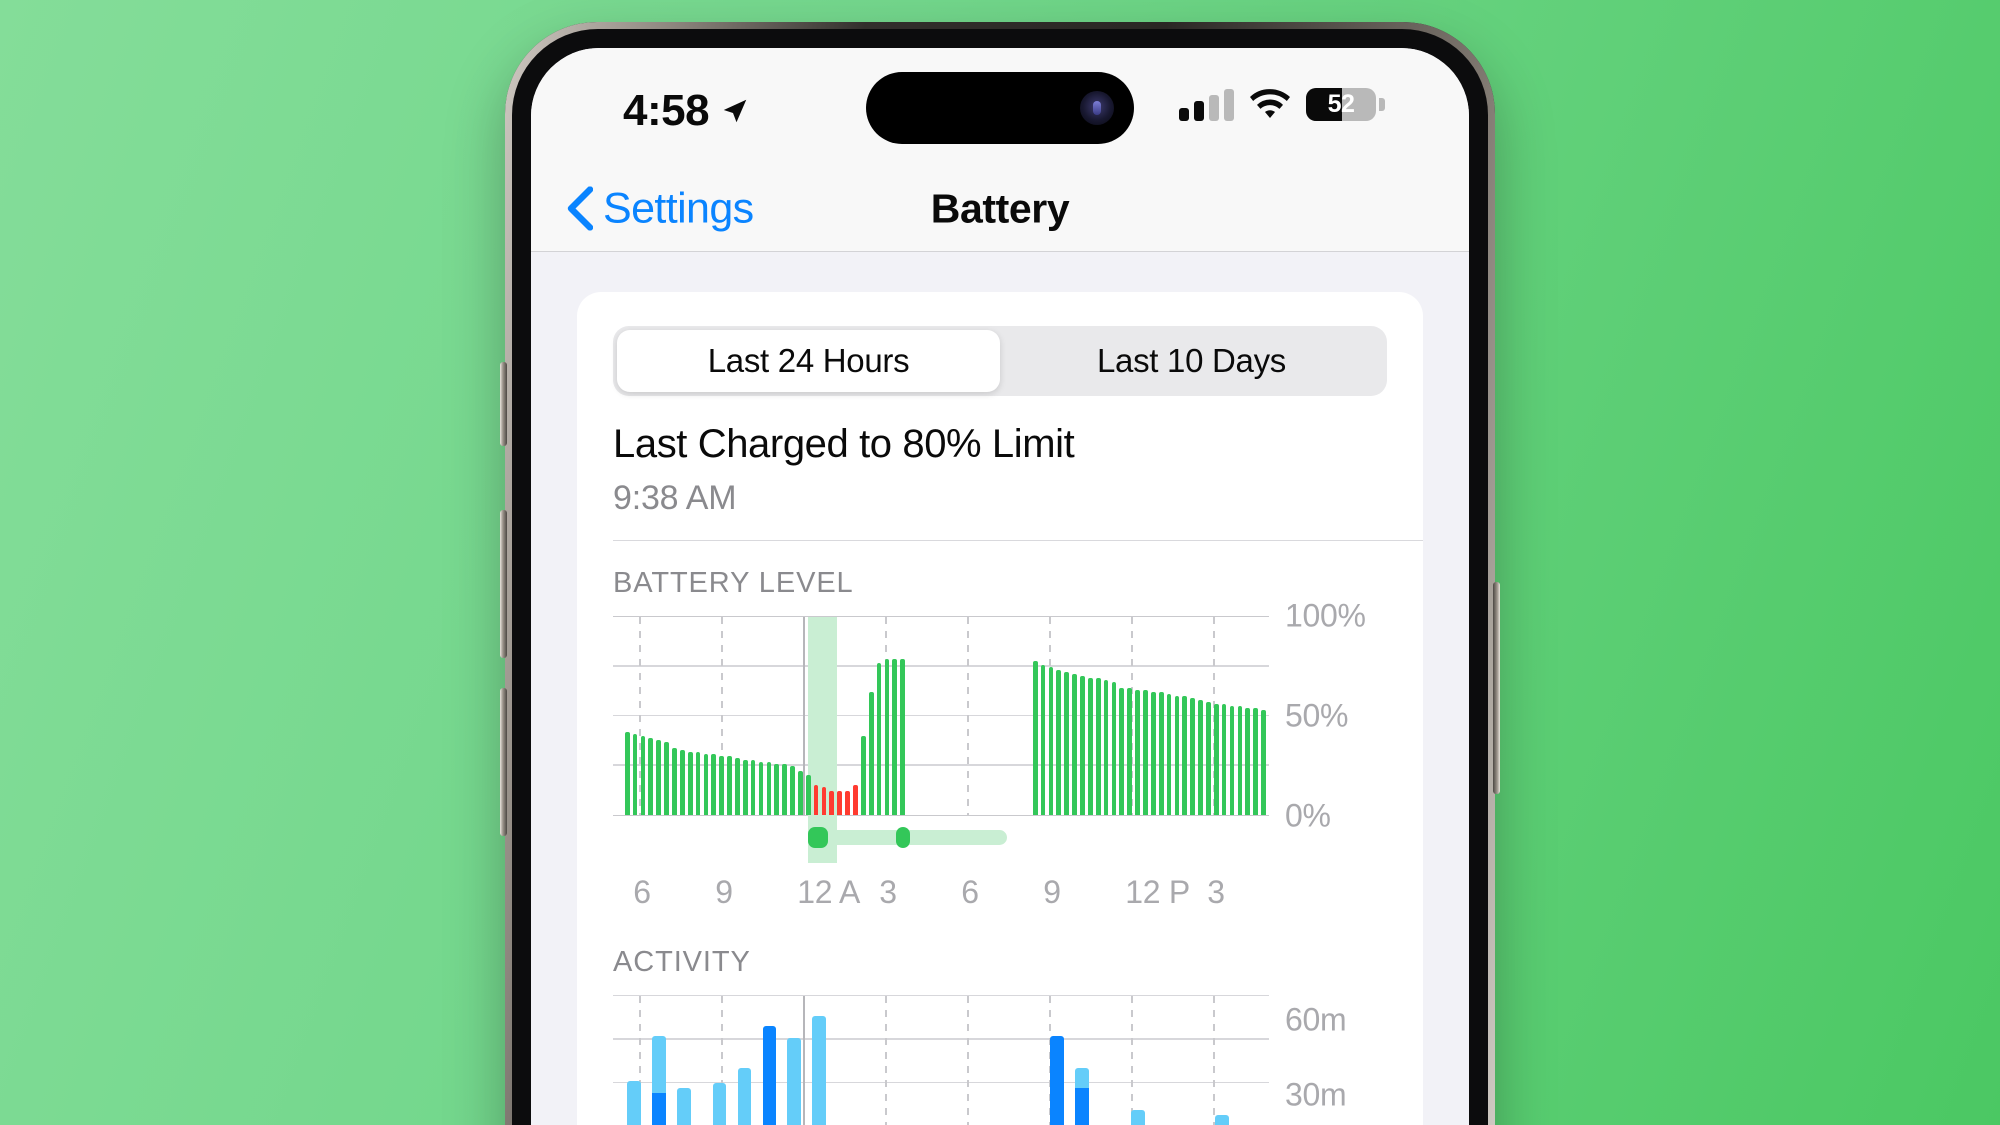 The height and width of the screenshot is (1125, 2000). I want to click on battery-level-x-axis: 6 9 12 A 3 6 9 12 P 3, so click(941, 891).